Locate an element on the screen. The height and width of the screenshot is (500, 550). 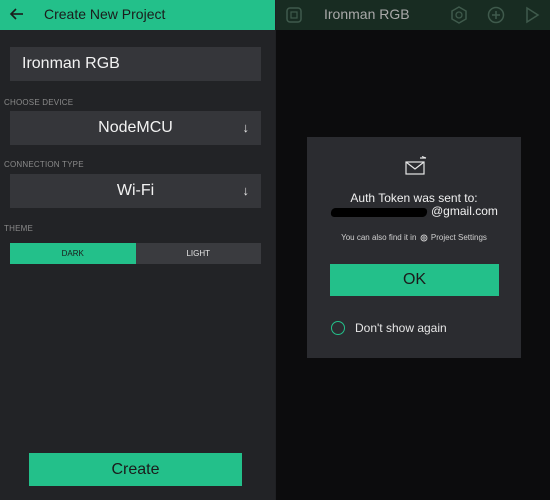
device-box-icon is located at coordinates (294, 15).